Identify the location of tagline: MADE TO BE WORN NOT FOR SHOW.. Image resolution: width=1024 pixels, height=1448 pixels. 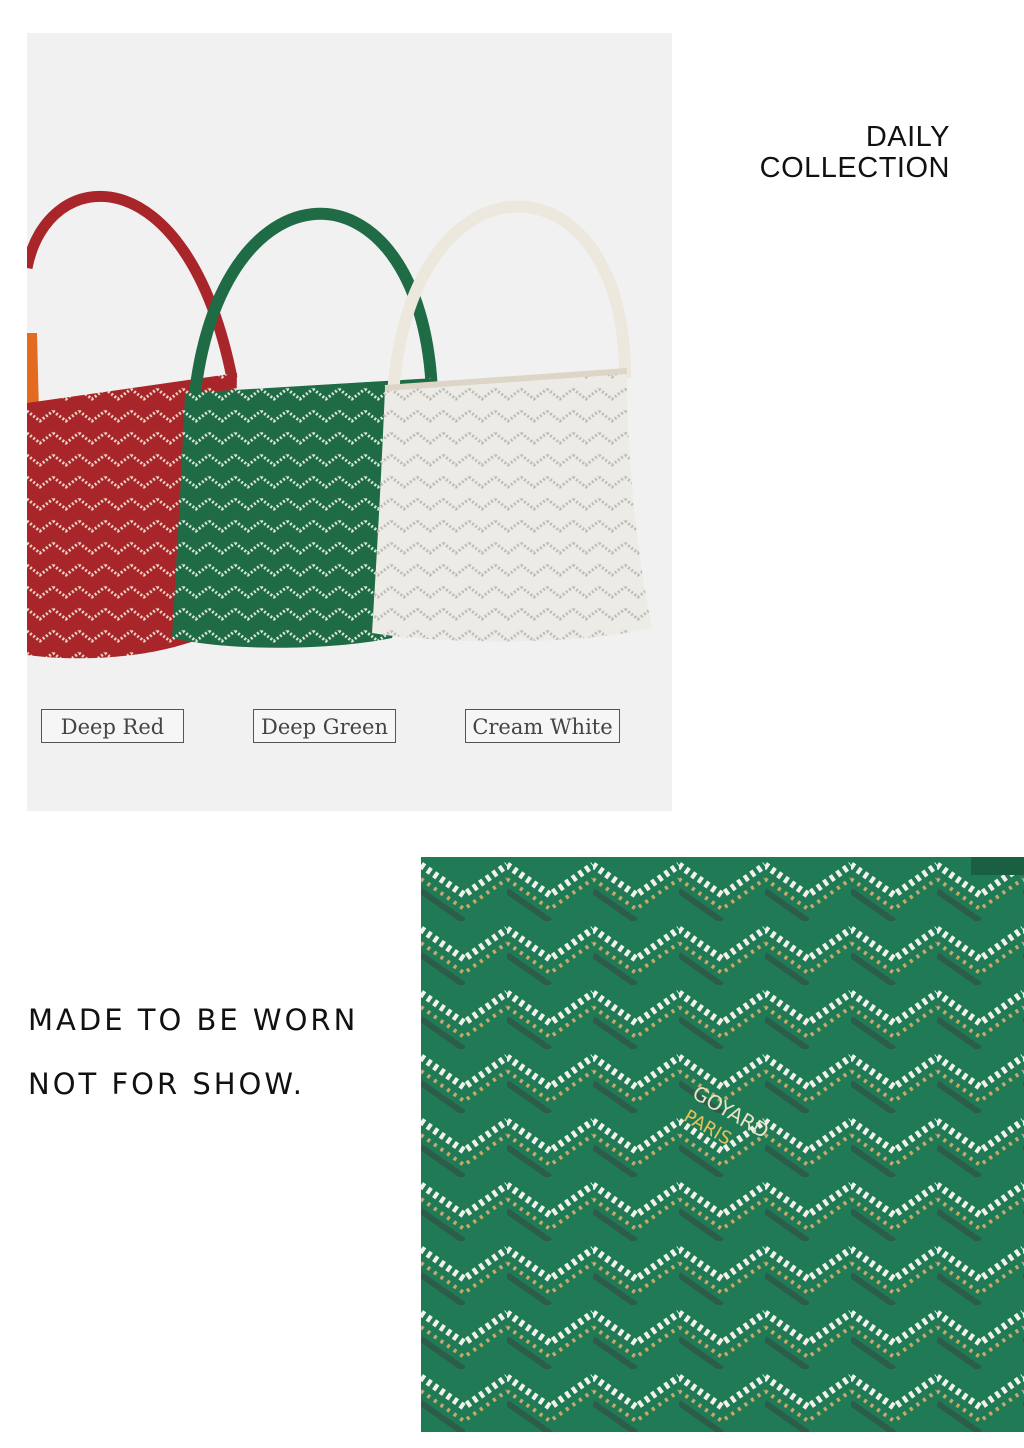
(193, 1052).